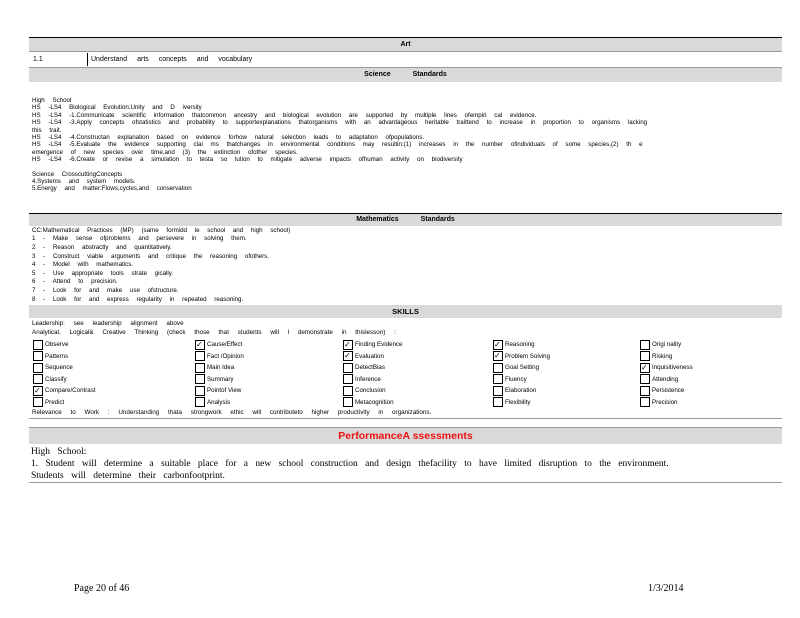 This screenshot has width=800, height=618. I want to click on skill-label: Persistence, so click(668, 391).